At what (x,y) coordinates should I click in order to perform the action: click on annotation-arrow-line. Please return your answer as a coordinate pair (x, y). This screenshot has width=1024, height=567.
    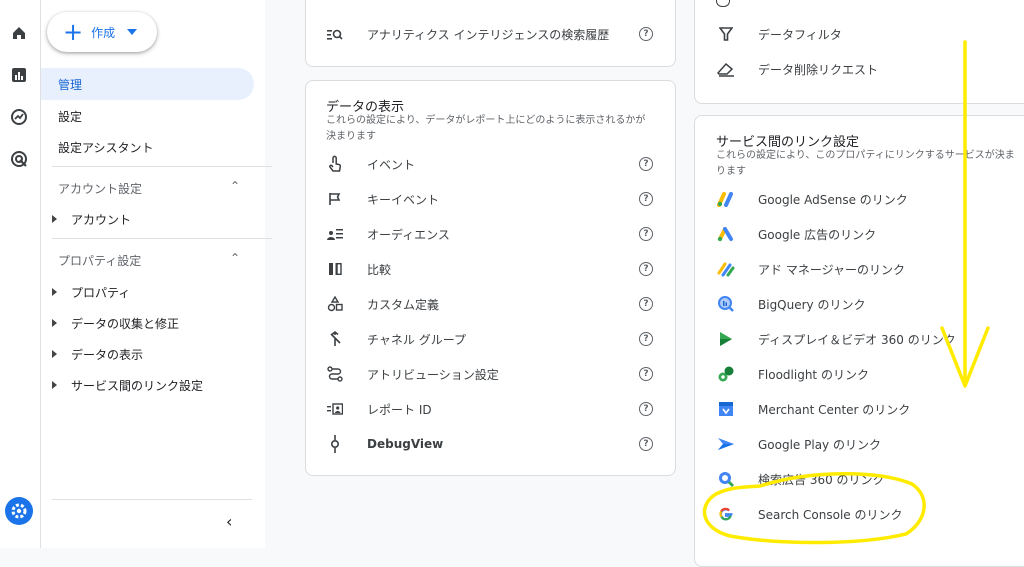
    Looking at the image, I should click on (965, 213).